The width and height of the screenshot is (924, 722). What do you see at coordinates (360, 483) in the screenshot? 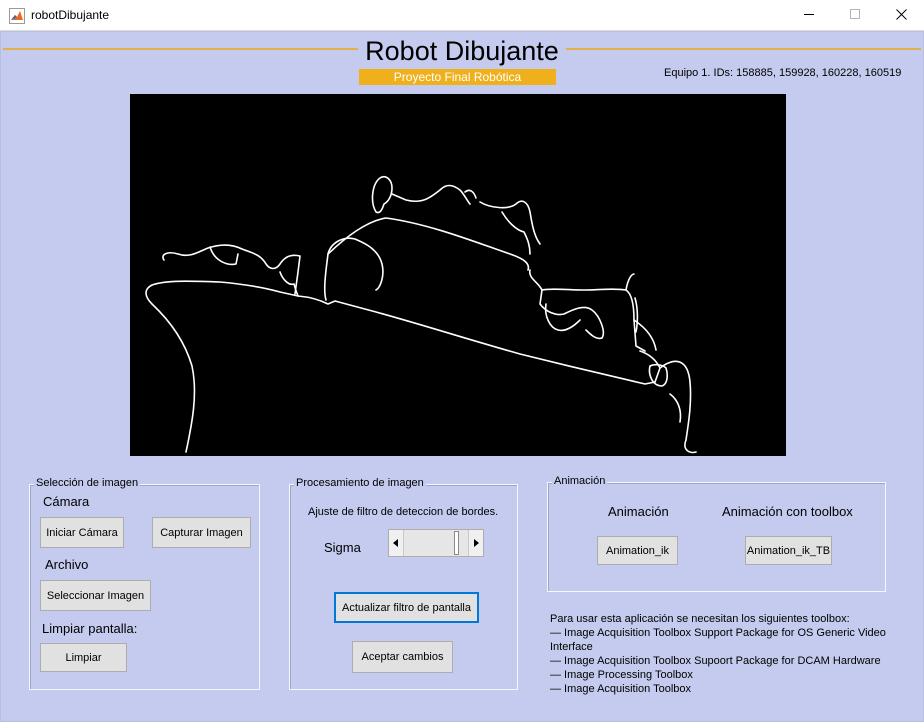
I see `image-processing-panel-title: Procesamiento de imagen` at bounding box center [360, 483].